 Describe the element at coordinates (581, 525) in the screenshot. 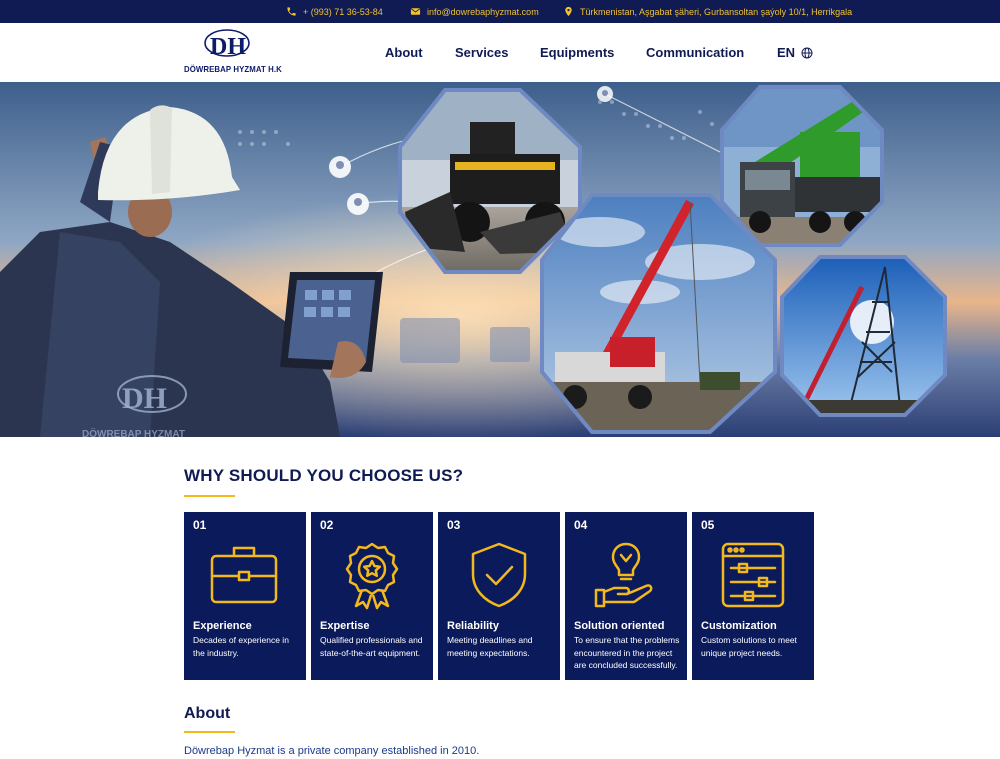

I see `card-number: 04` at that location.